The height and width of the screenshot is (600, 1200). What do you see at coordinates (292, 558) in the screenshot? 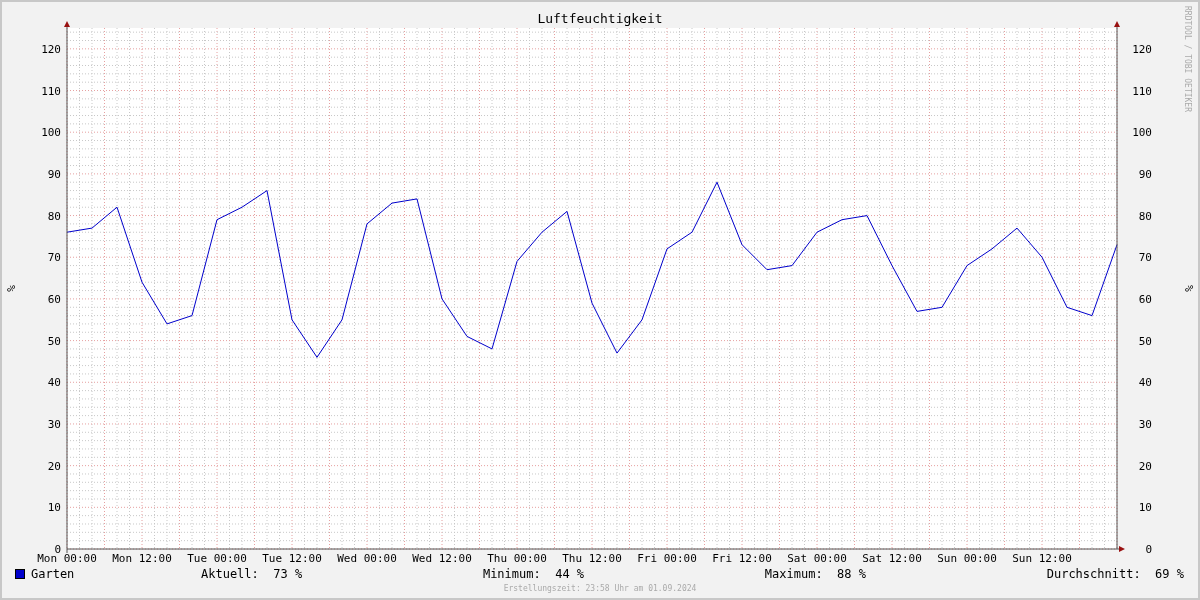
I see `x-tick-label: Tue 12:00` at bounding box center [292, 558].